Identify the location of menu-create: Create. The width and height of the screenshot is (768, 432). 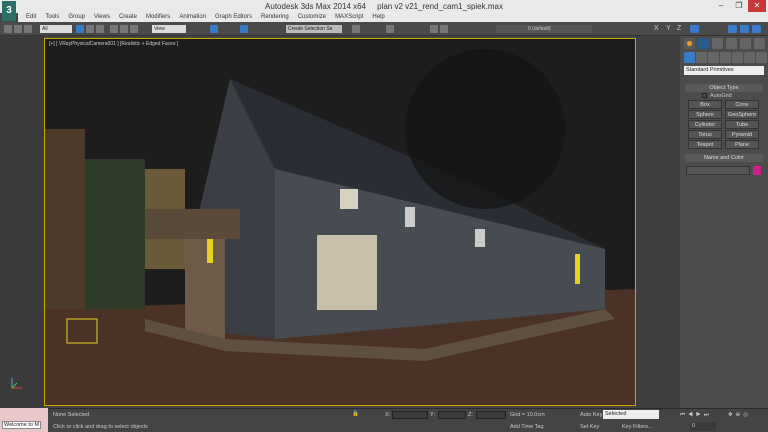
(128, 17).